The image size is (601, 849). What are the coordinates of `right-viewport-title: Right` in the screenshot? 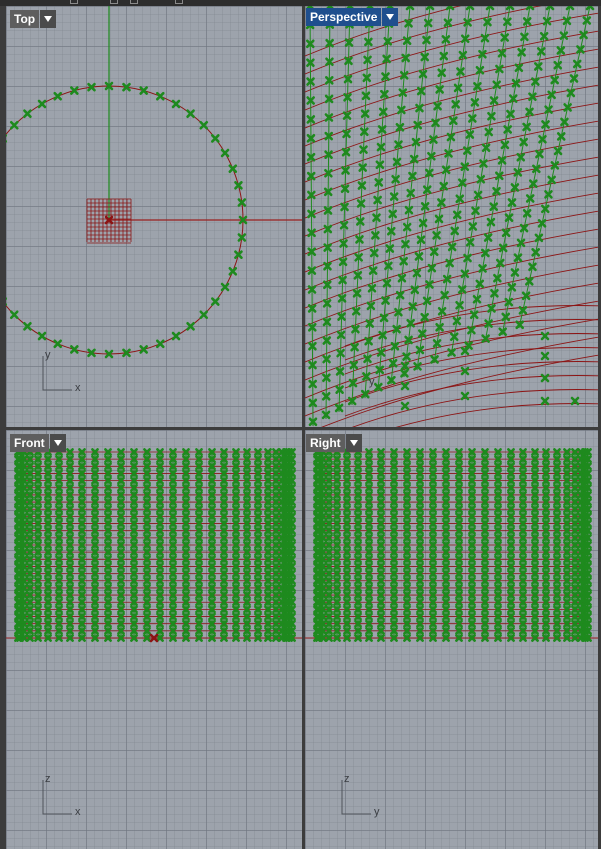 It's located at (325, 443).